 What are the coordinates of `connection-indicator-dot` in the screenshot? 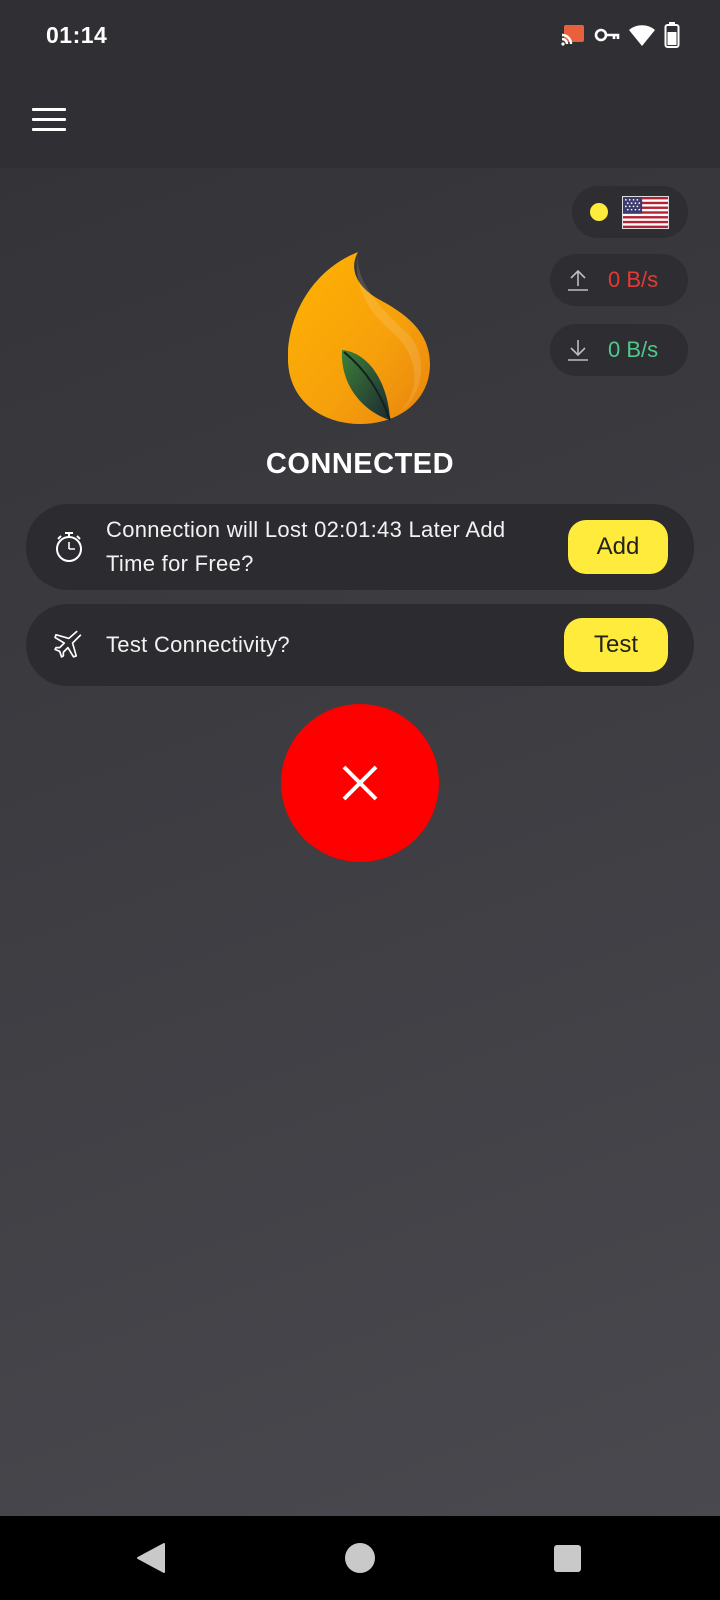 It's located at (599, 212).